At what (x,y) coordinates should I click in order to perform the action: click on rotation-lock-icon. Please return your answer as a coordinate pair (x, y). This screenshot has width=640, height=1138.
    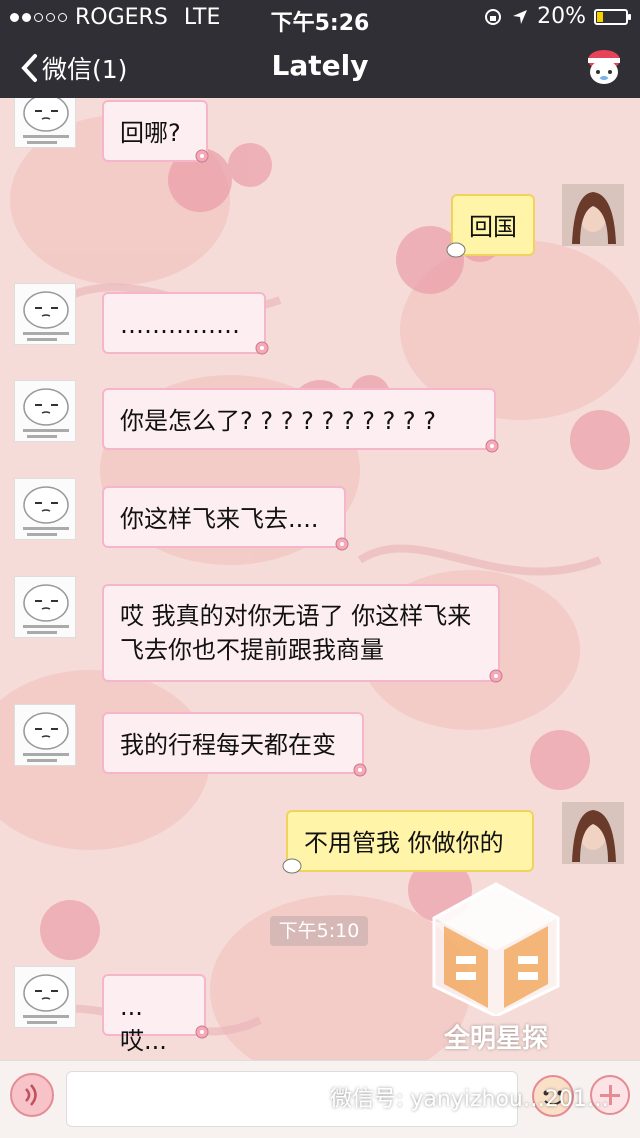
    Looking at the image, I should click on (493, 16).